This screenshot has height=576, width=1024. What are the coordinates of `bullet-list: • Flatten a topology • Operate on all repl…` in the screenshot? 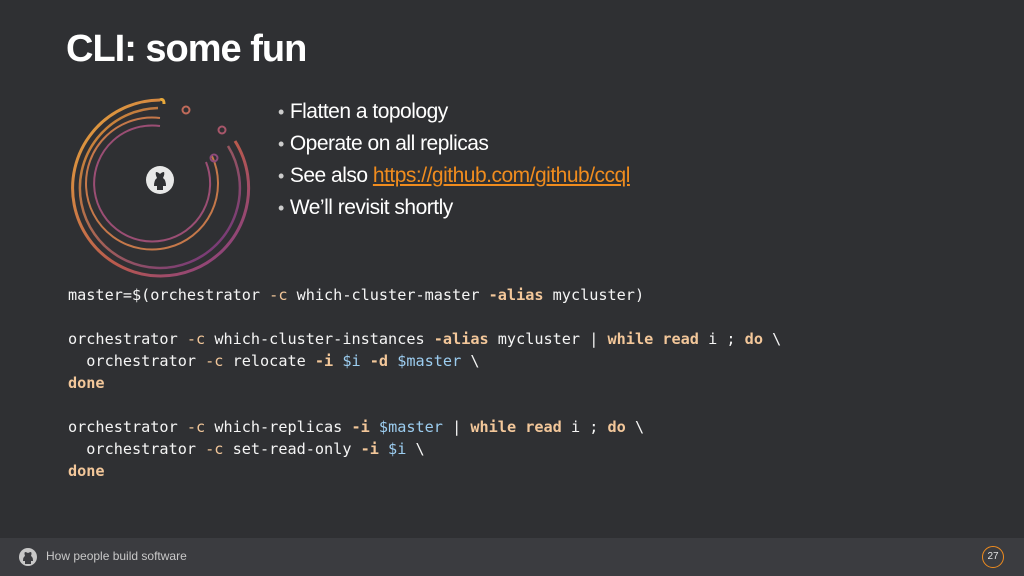 It's located at (454, 160).